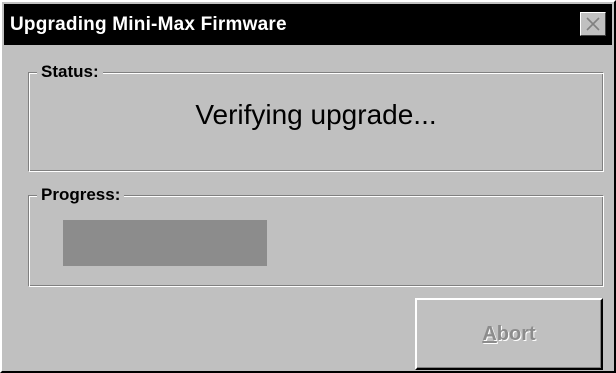 The image size is (616, 373). Describe the element at coordinates (70, 72) in the screenshot. I see `status-label: Status:` at that location.